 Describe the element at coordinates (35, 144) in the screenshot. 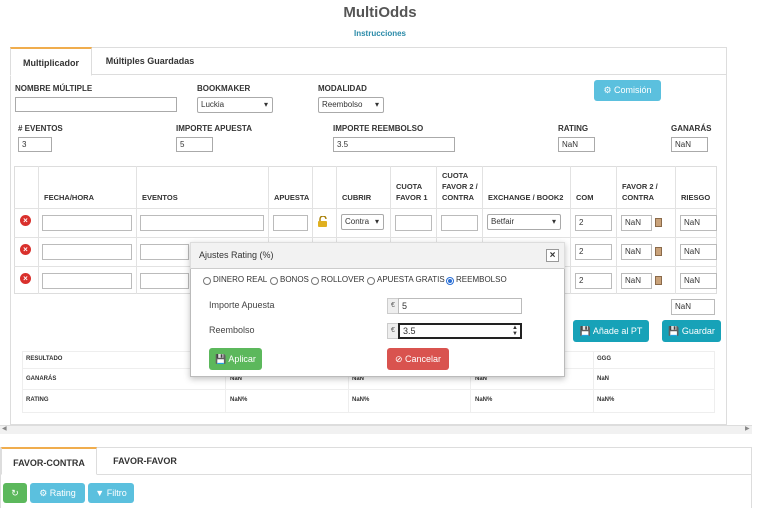

I see `eventos-count-input: 3` at that location.